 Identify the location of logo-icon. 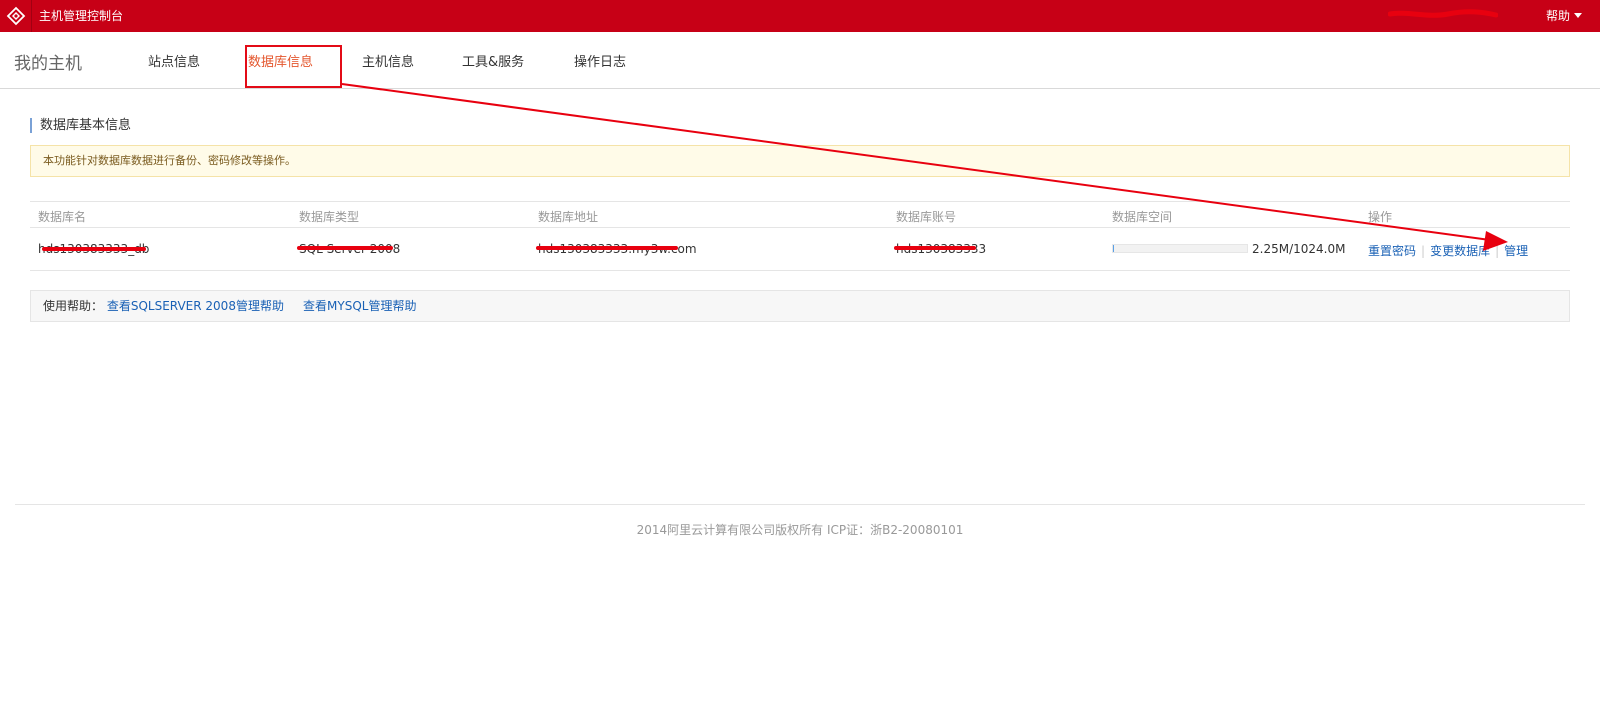
(16, 16).